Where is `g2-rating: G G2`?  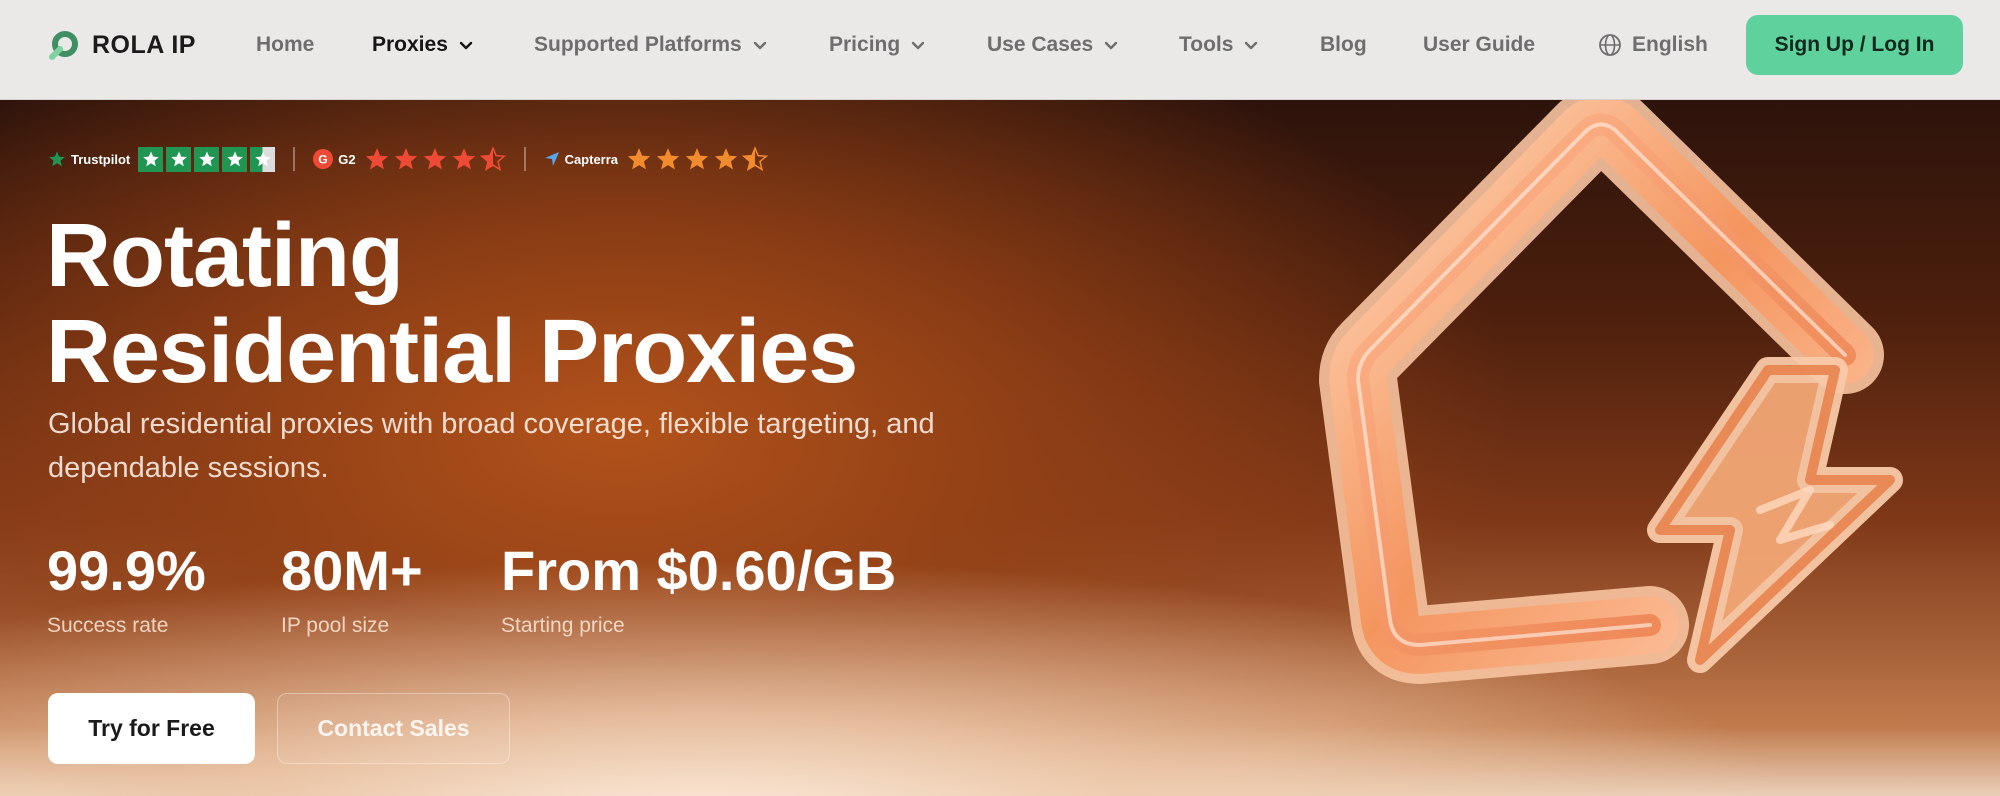
g2-rating: G G2 is located at coordinates (409, 159).